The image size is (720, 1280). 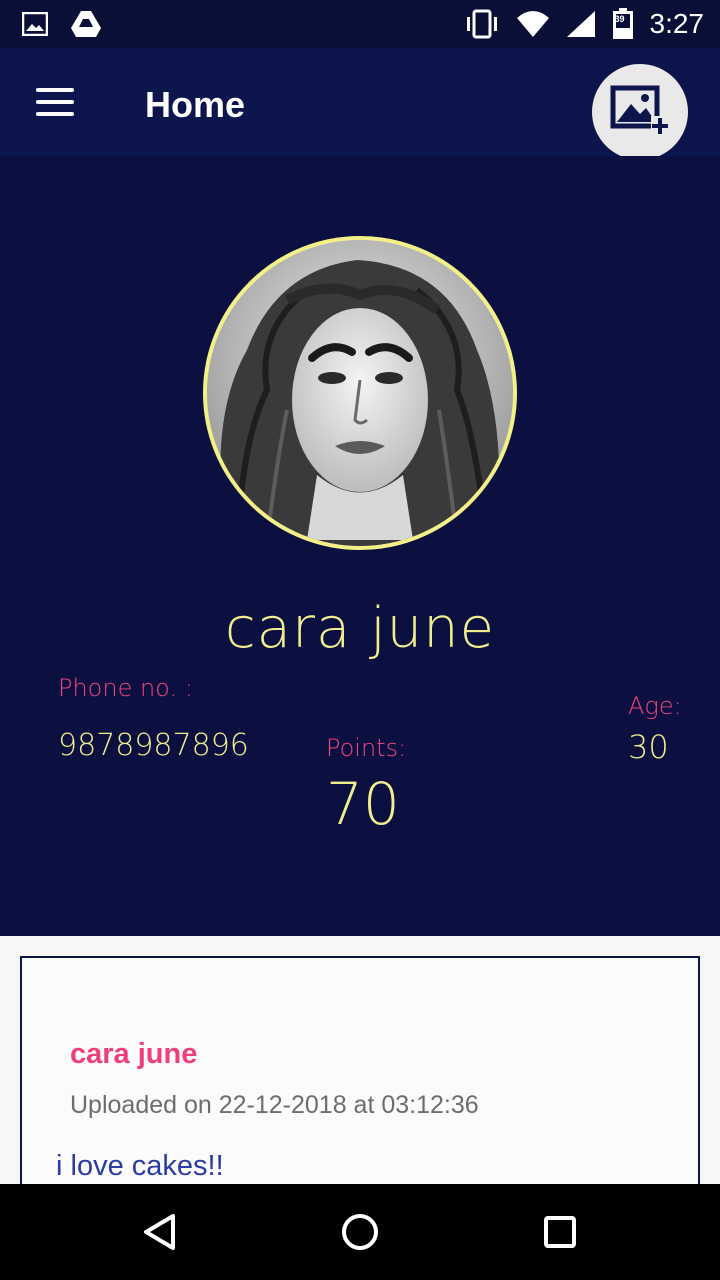 I want to click on post-author: cara june, so click(x=134, y=1054).